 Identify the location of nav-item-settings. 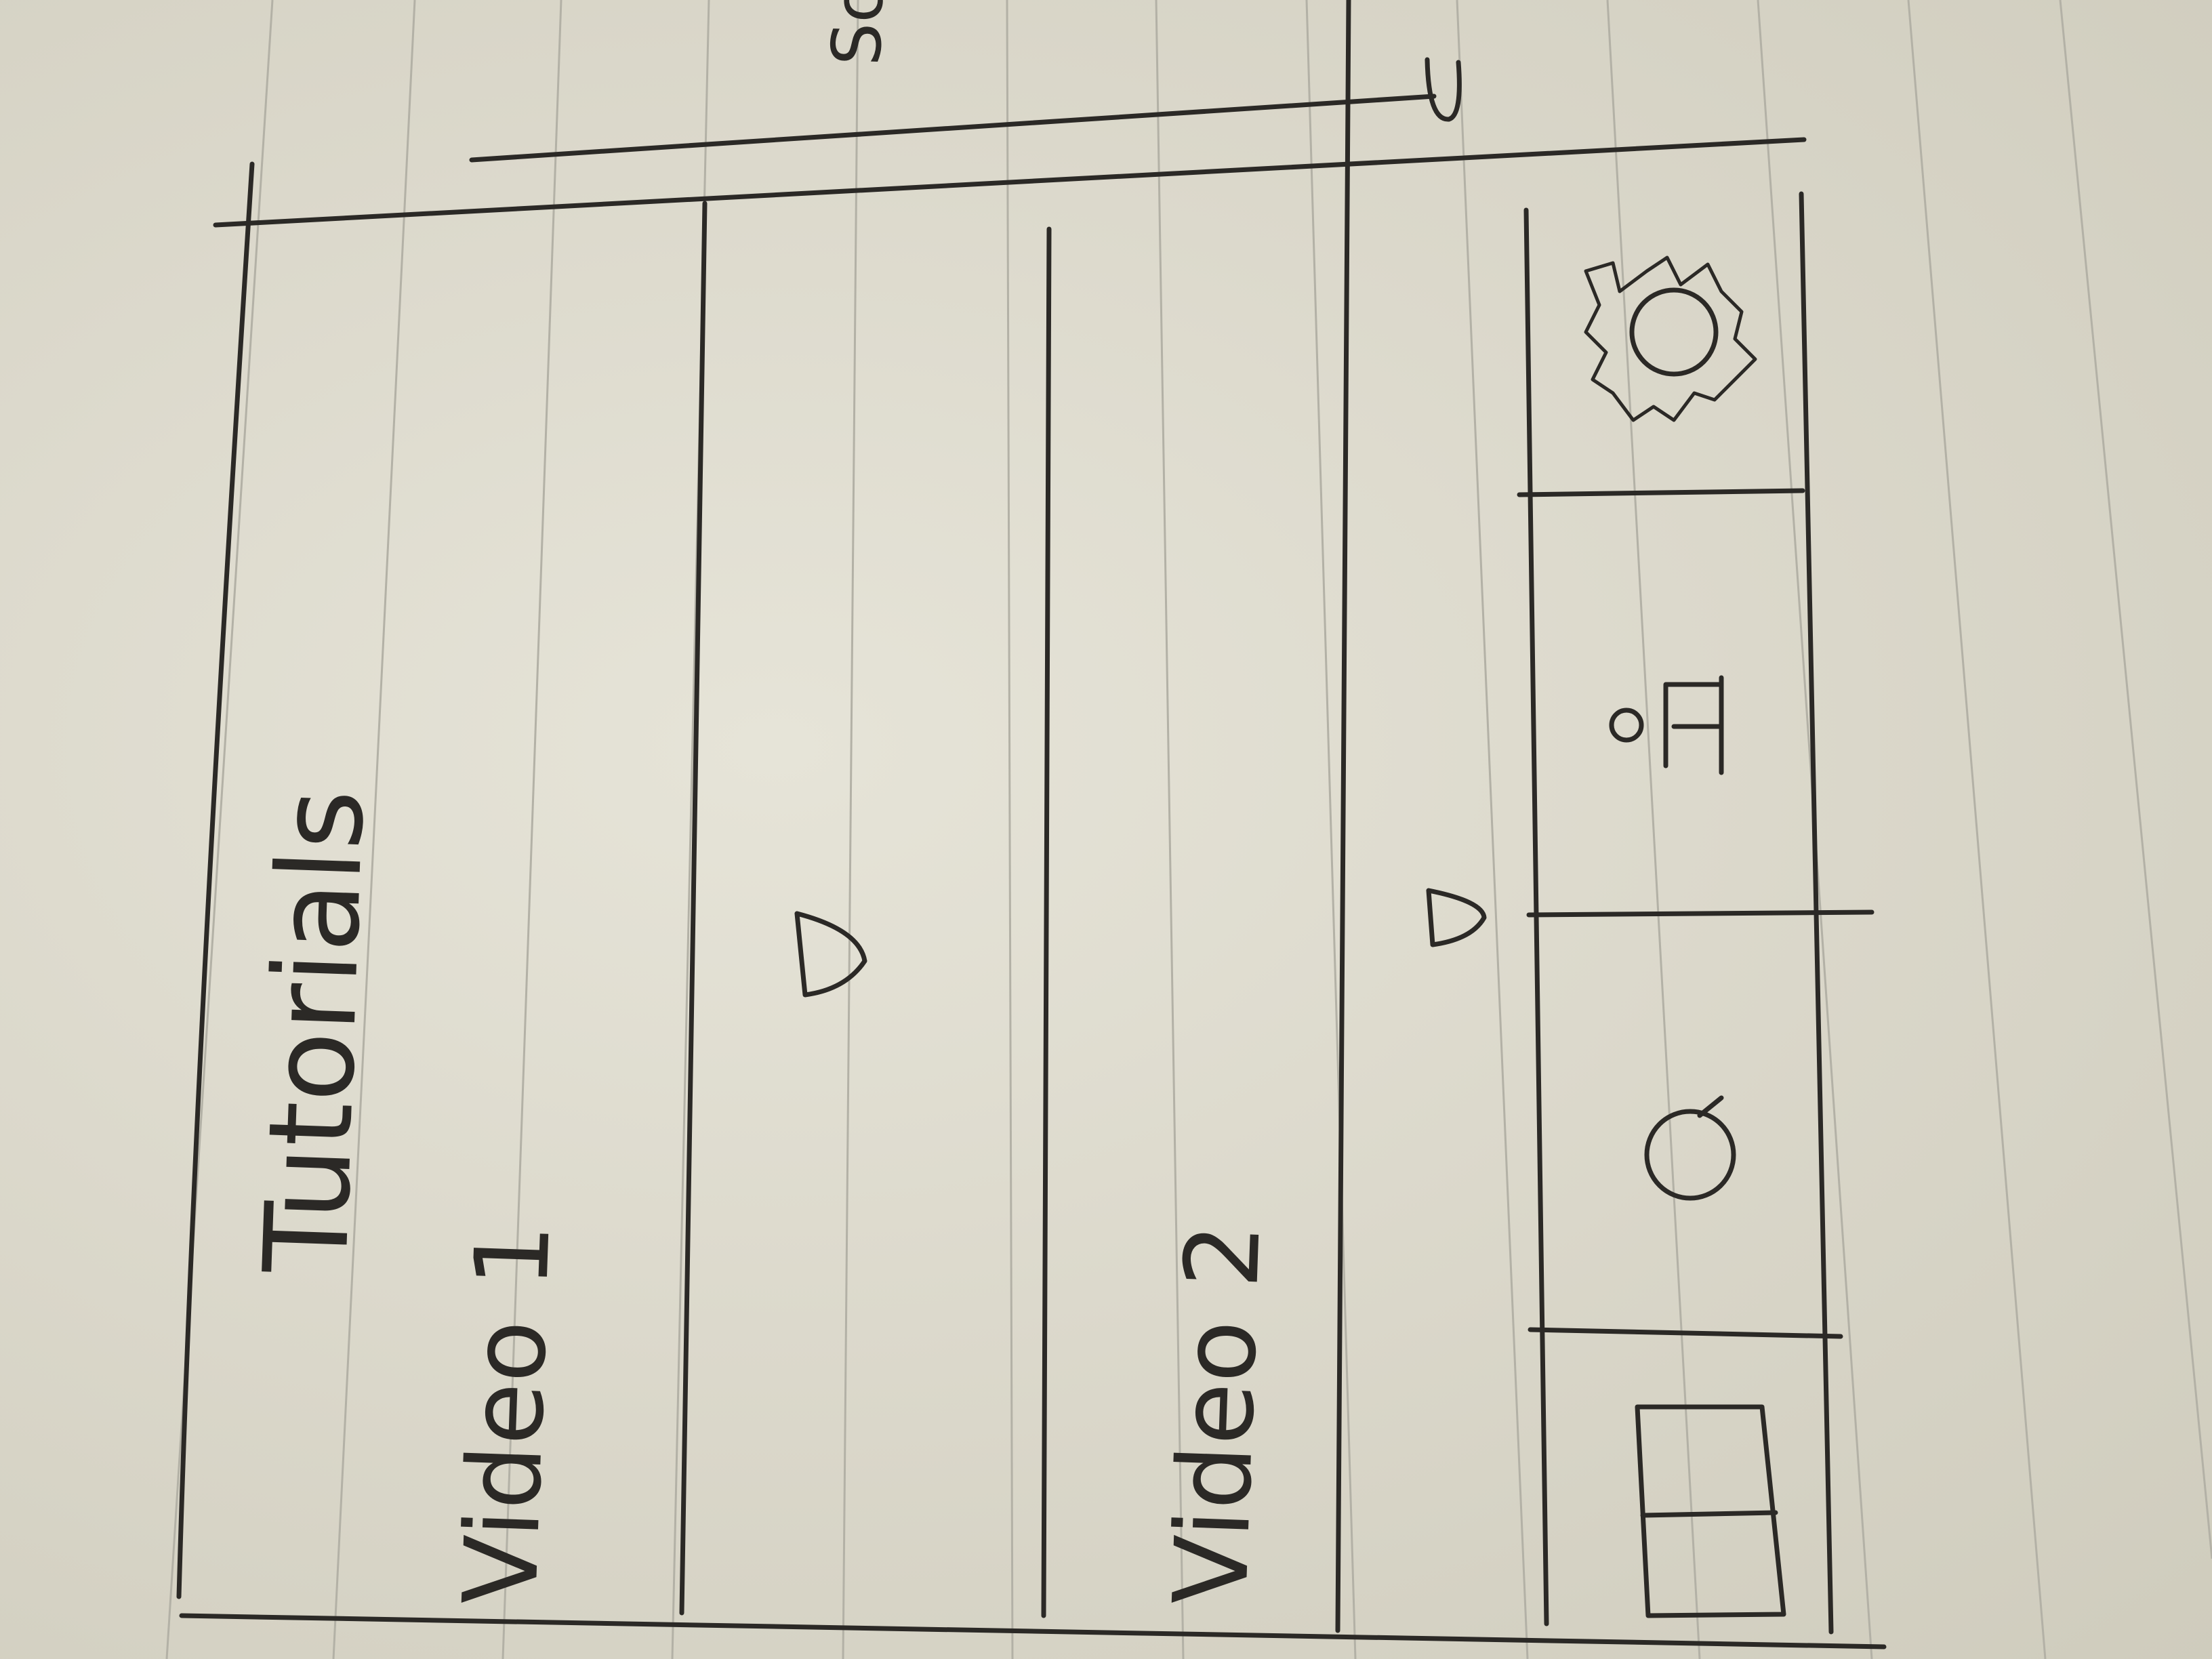
(1671, 339).